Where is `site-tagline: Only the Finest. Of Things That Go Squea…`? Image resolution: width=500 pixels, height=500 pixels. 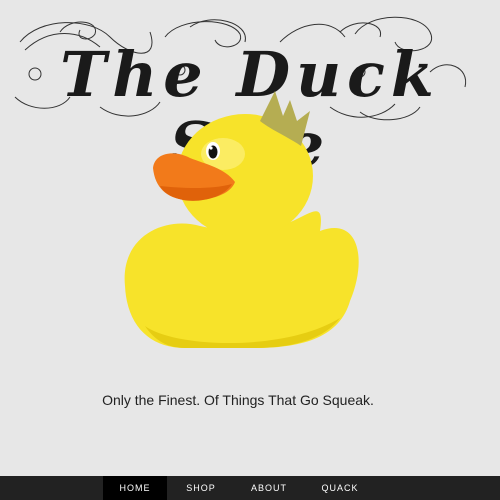
site-tagline: Only the Finest. Of Things That Go Squea… is located at coordinates (238, 400).